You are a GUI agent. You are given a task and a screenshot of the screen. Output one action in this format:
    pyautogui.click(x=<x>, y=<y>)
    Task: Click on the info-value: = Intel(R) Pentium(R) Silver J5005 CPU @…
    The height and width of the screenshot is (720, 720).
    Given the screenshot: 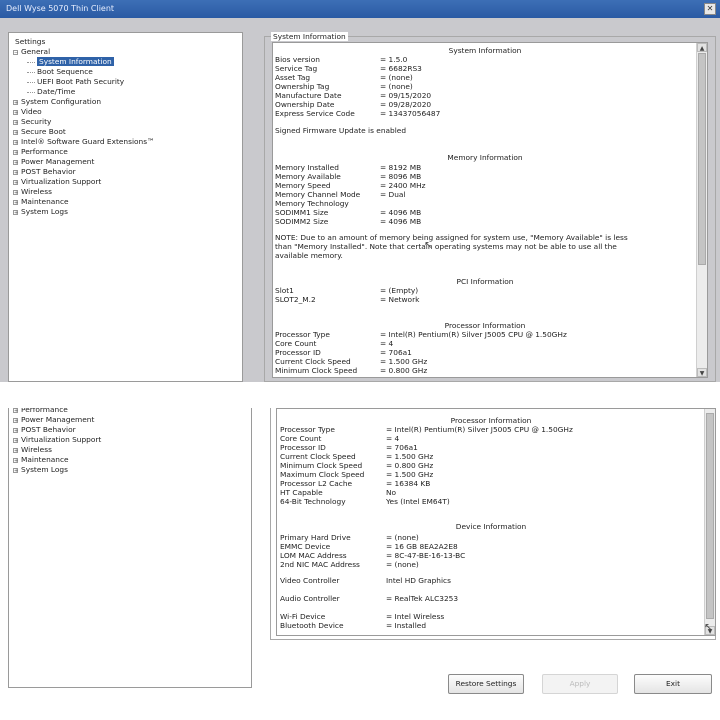 What is the action you would take?
    pyautogui.click(x=473, y=334)
    